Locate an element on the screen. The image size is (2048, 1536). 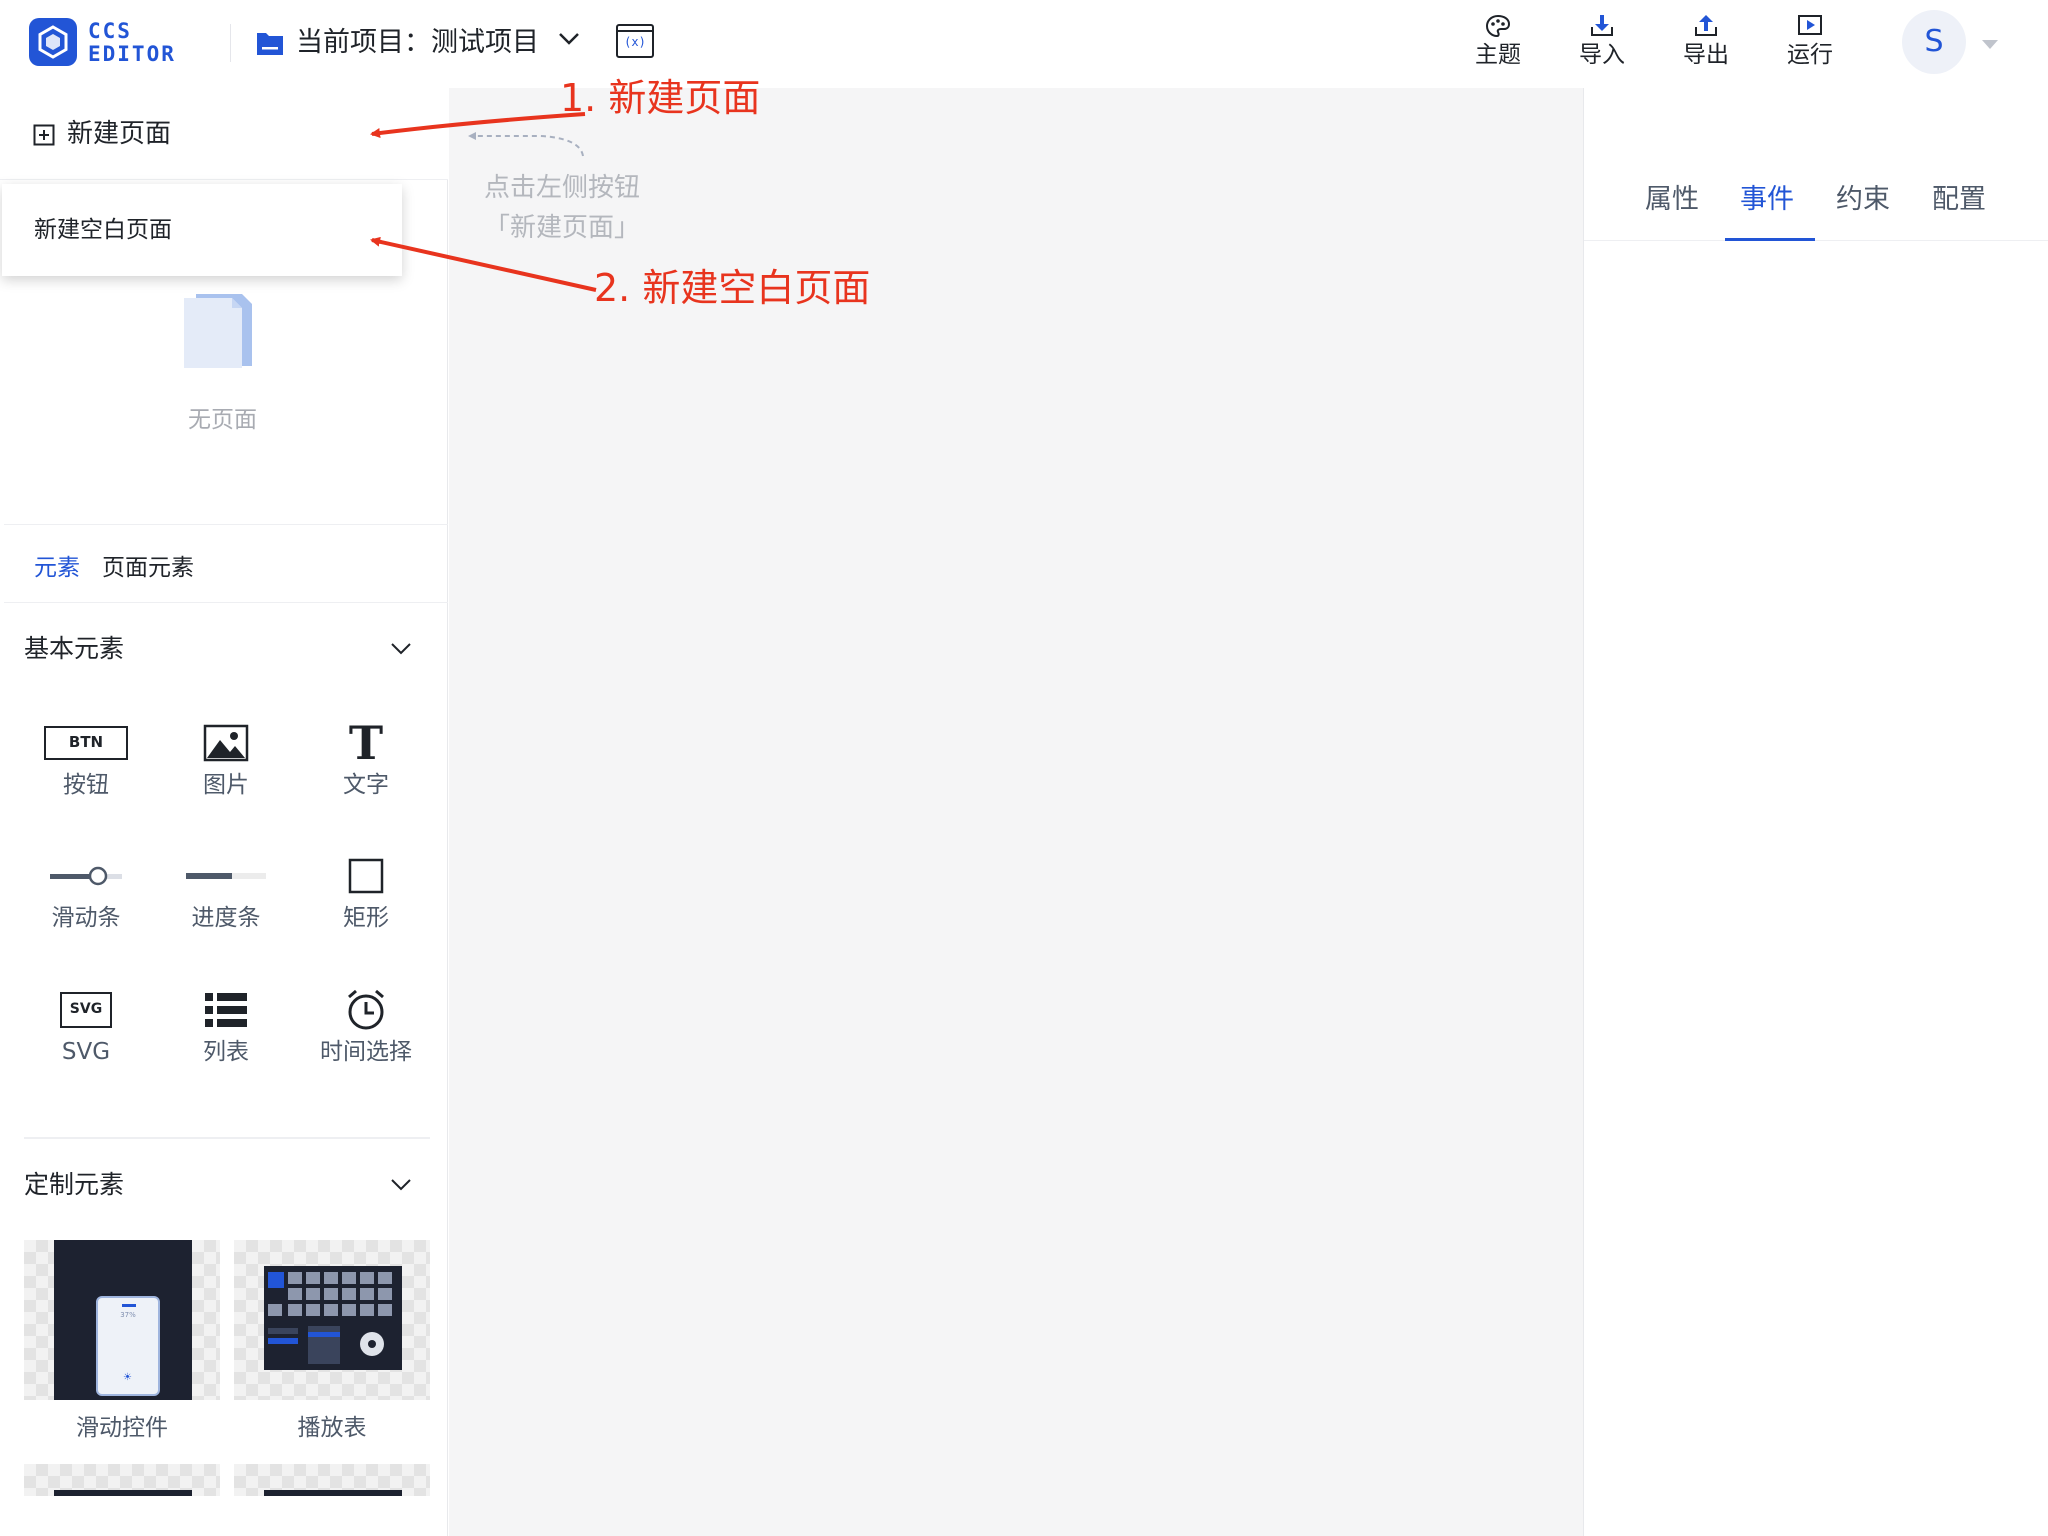
button-icon-text: BTN is located at coordinates (86, 743).